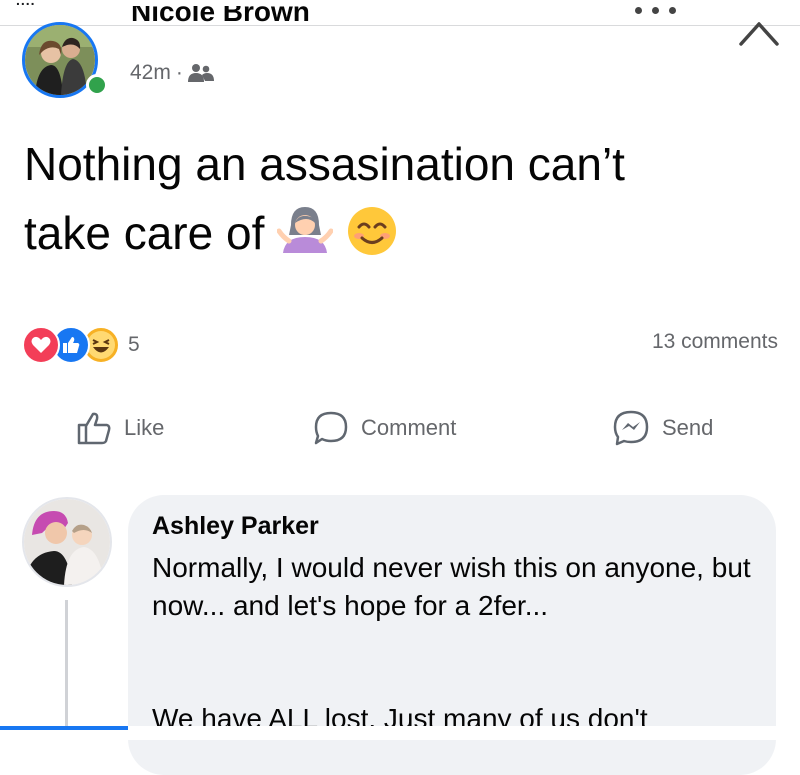  I want to click on post-text-line-1: Nothing an assasination can’t, so click(324, 164).